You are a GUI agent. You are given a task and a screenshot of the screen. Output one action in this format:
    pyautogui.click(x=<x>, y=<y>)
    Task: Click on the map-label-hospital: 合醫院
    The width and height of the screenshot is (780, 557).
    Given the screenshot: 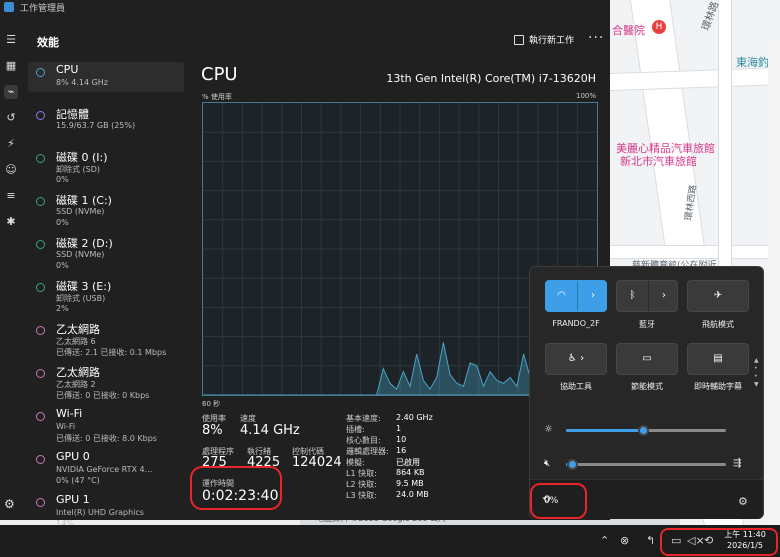 What is the action you would take?
    pyautogui.click(x=628, y=30)
    